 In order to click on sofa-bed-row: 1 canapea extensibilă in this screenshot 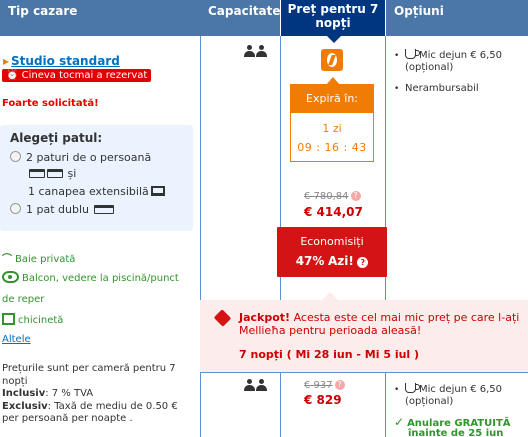, I will do `click(96, 191)`.